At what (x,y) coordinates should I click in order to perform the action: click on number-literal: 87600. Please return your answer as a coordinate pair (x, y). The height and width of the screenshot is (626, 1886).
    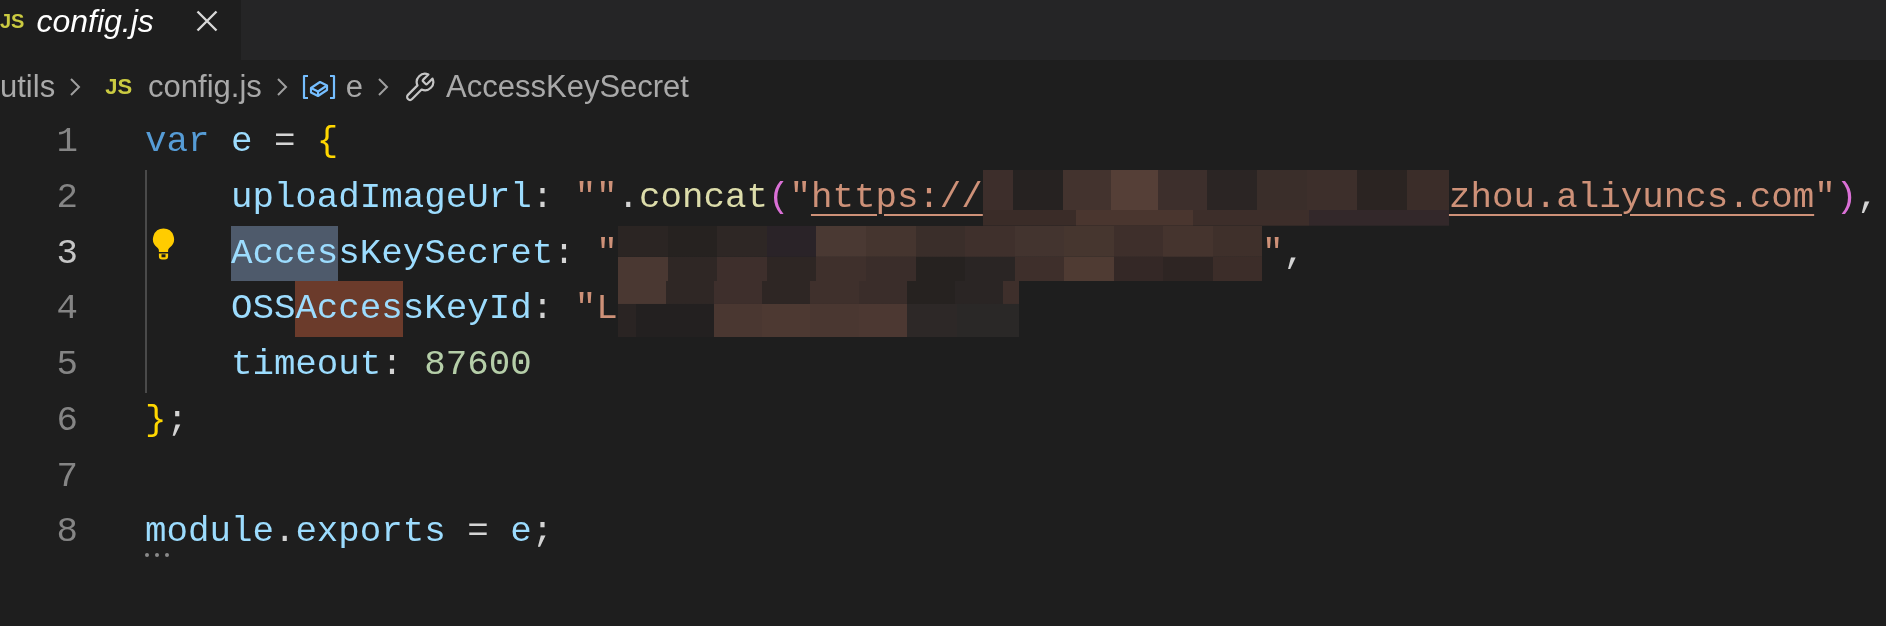
    Looking at the image, I should click on (478, 365).